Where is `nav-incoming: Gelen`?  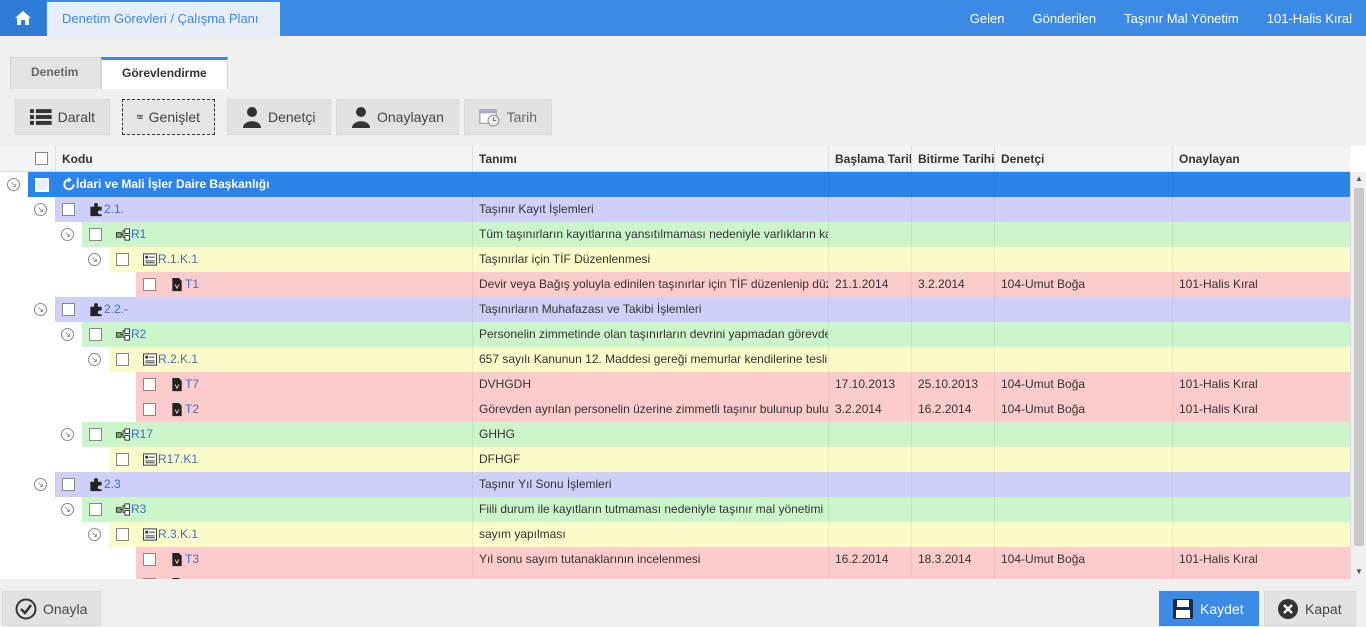 nav-incoming: Gelen is located at coordinates (987, 18).